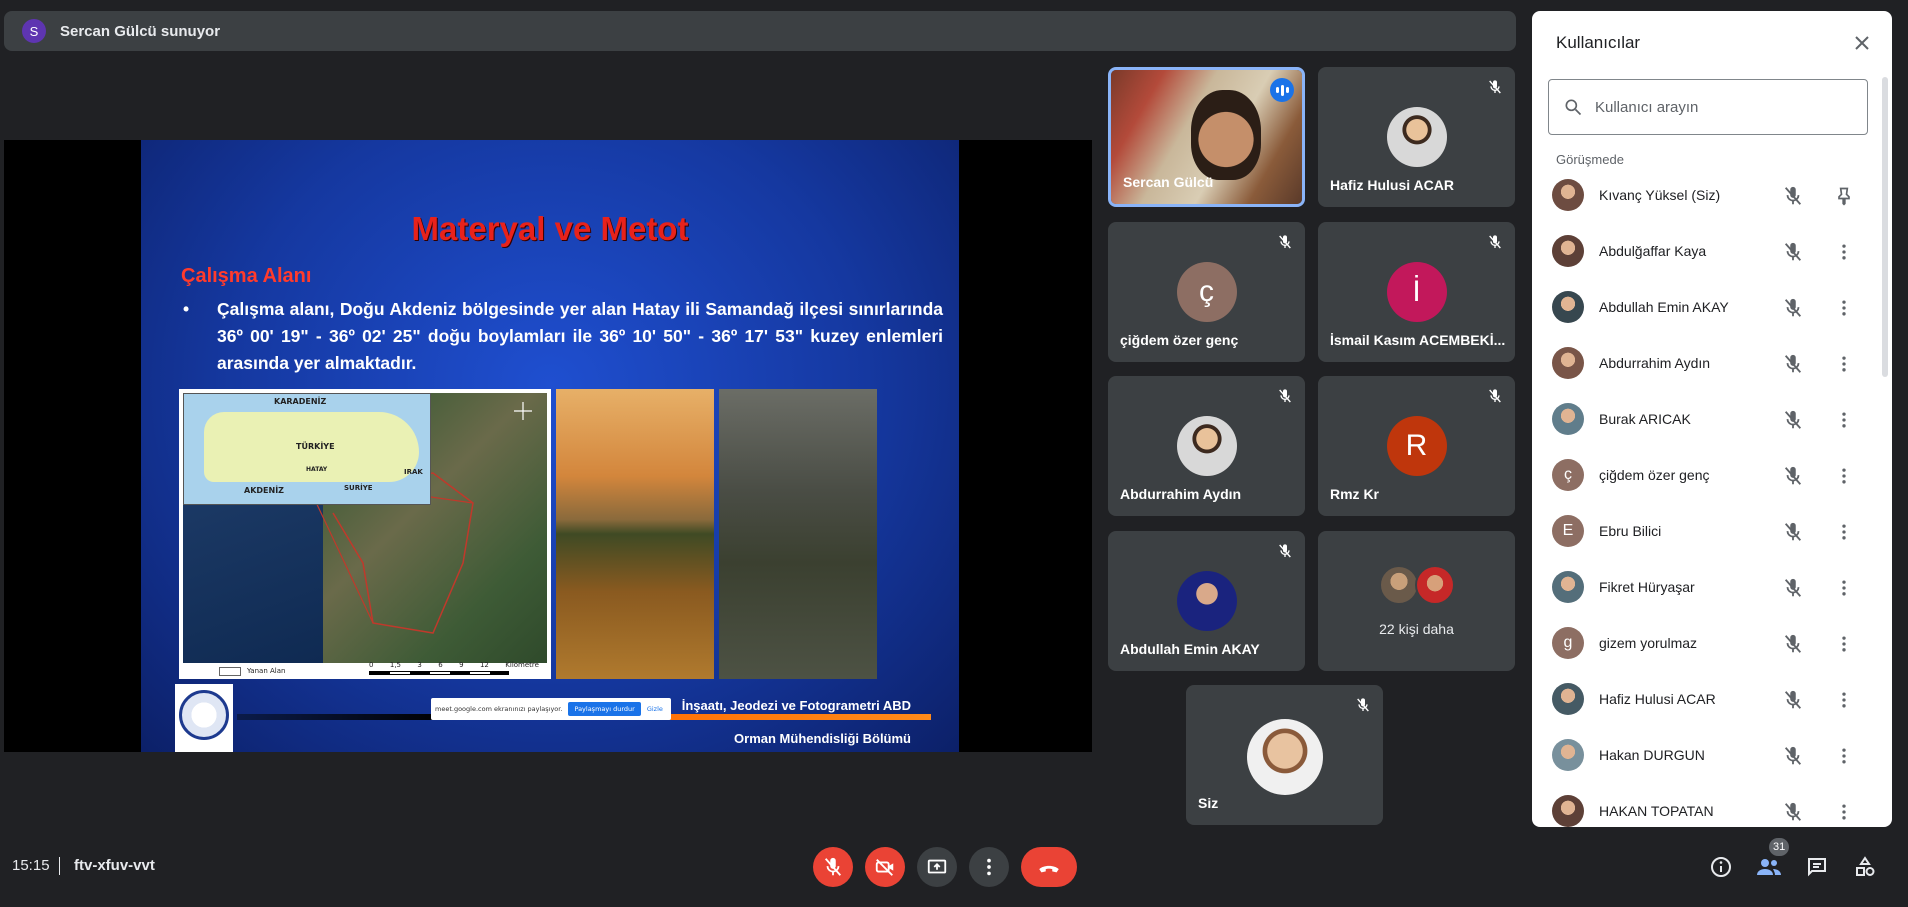  I want to click on user-list-item: Hakan DURGUN, so click(1712, 755).